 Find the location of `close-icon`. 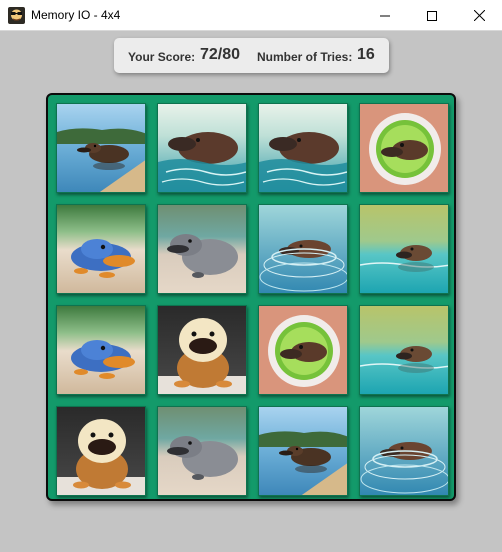

close-icon is located at coordinates (479, 15).